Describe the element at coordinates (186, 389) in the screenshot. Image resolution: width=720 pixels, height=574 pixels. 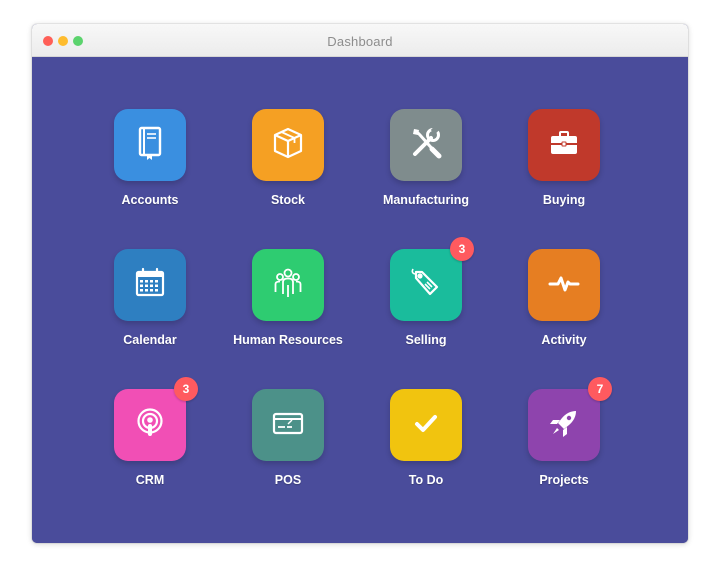
I see `crm-notification-badge: 3` at that location.